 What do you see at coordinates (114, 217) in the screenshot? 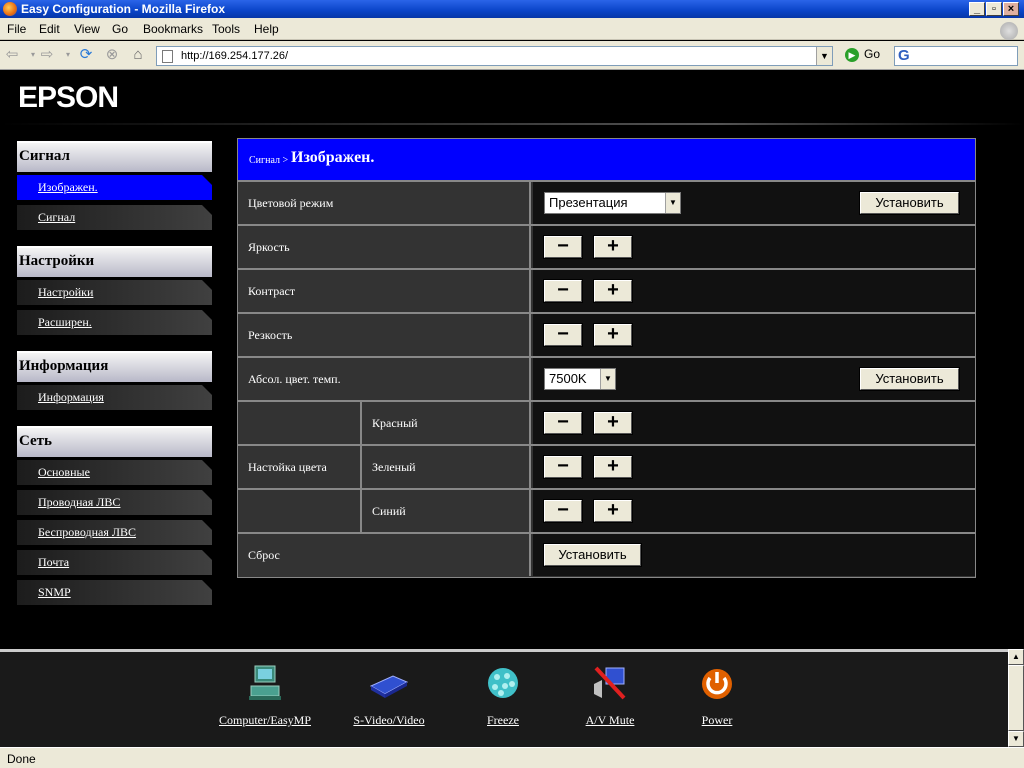
I see `sidebar-item-signal: Сигнал` at bounding box center [114, 217].